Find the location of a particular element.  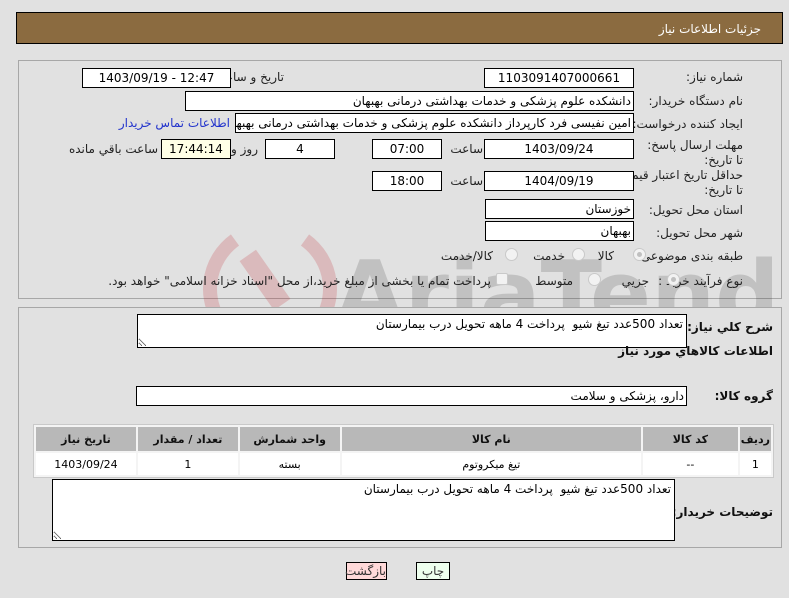

cell-goods-name: تیغ میکروتوم is located at coordinates (491, 464).